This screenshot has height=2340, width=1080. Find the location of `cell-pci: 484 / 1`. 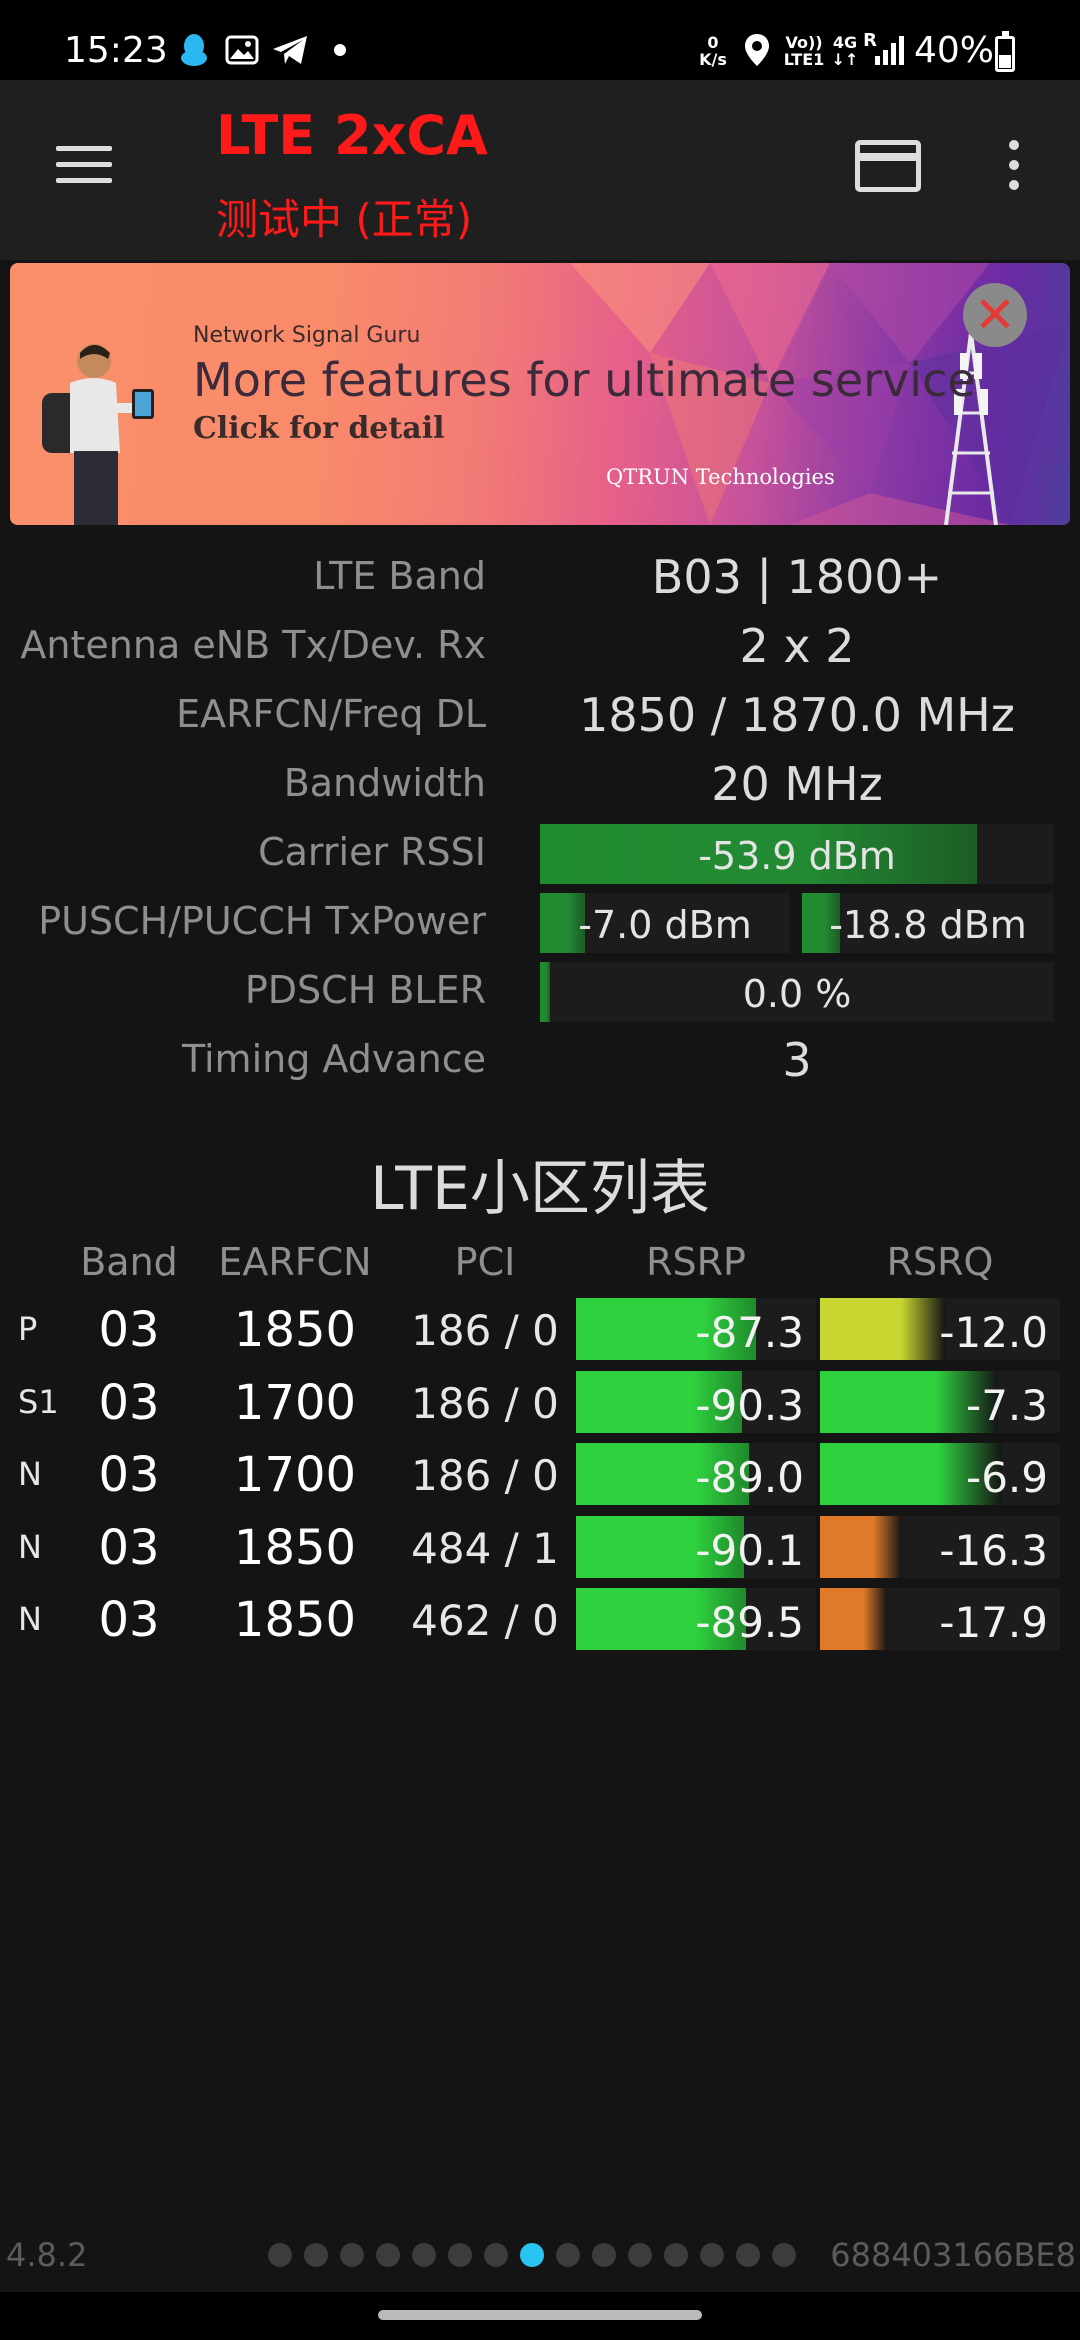

cell-pci: 484 / 1 is located at coordinates (485, 1548).